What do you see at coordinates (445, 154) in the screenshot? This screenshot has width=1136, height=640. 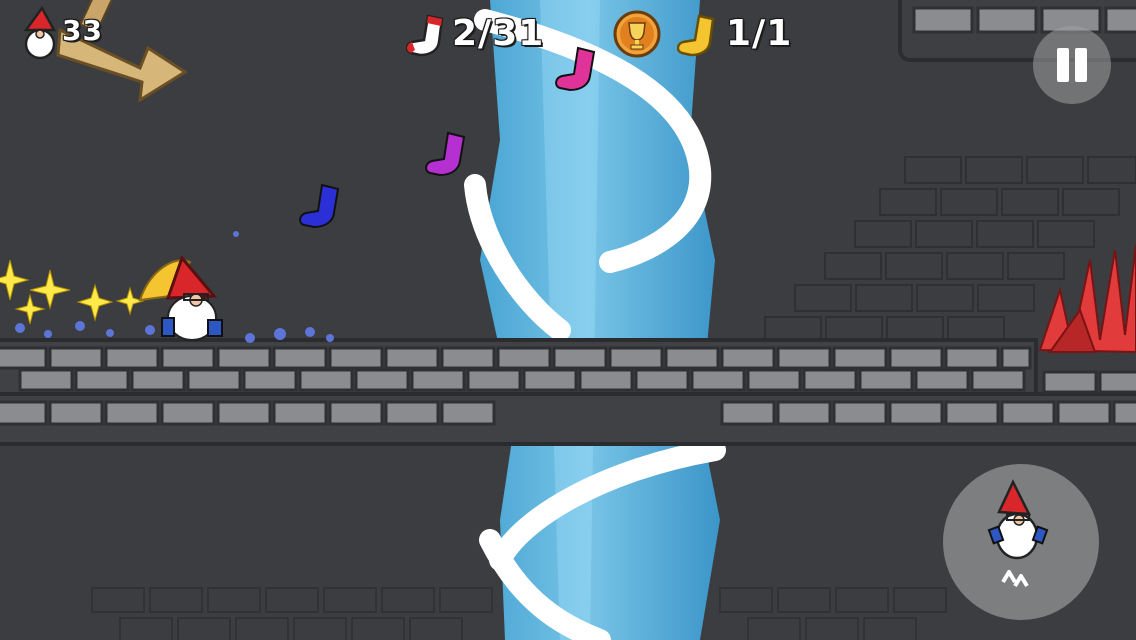 I see `sock-purple` at bounding box center [445, 154].